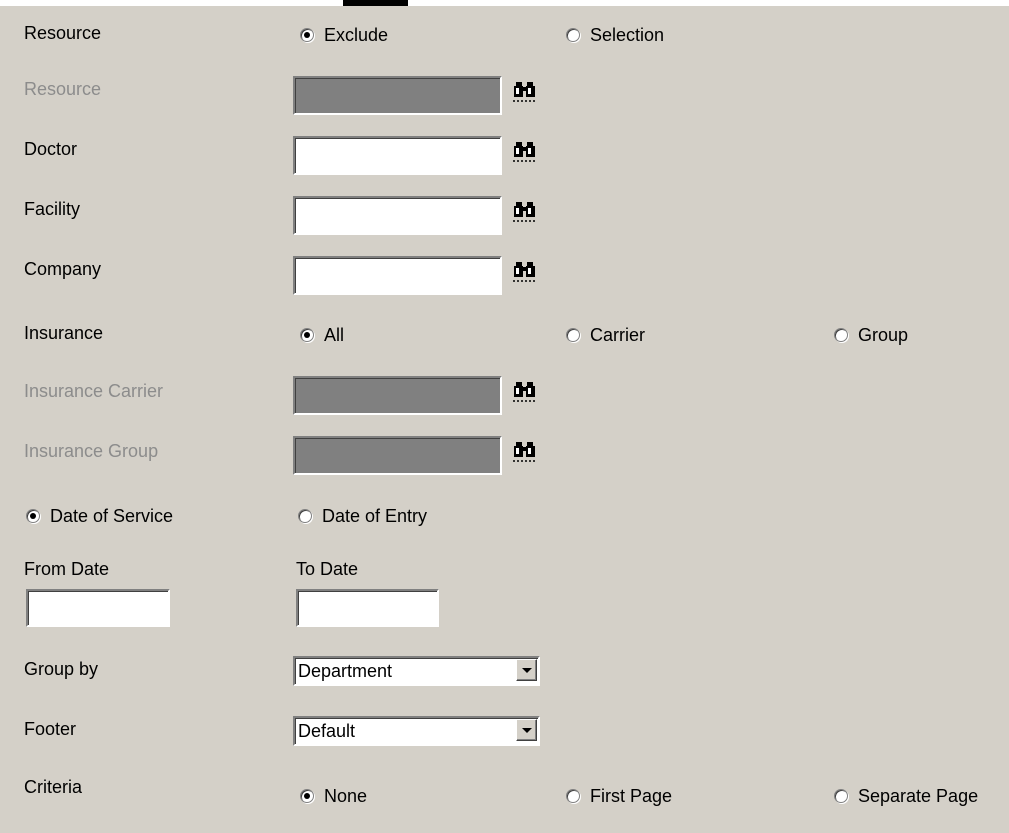  What do you see at coordinates (334, 335) in the screenshot?
I see `radio-insurance-all-label: All` at bounding box center [334, 335].